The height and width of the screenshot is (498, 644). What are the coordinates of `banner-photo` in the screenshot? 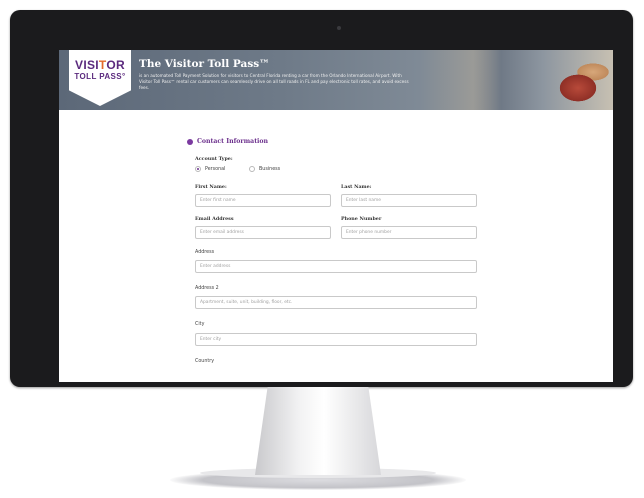 It's located at (543, 80).